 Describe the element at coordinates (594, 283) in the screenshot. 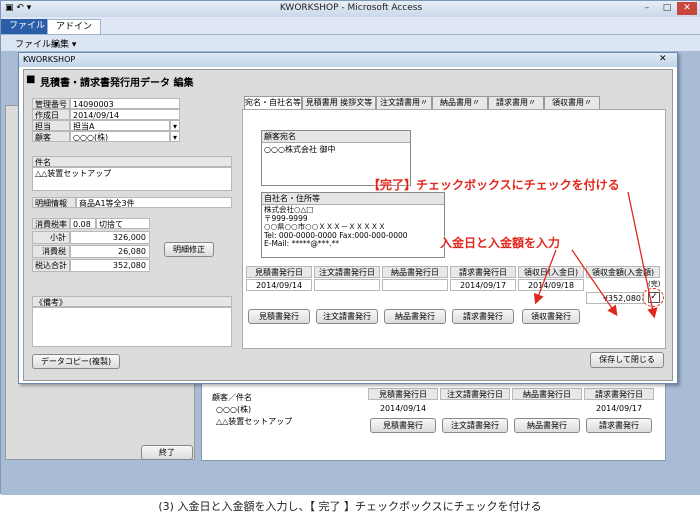

I see `arrow-to-receipt-amount` at that location.